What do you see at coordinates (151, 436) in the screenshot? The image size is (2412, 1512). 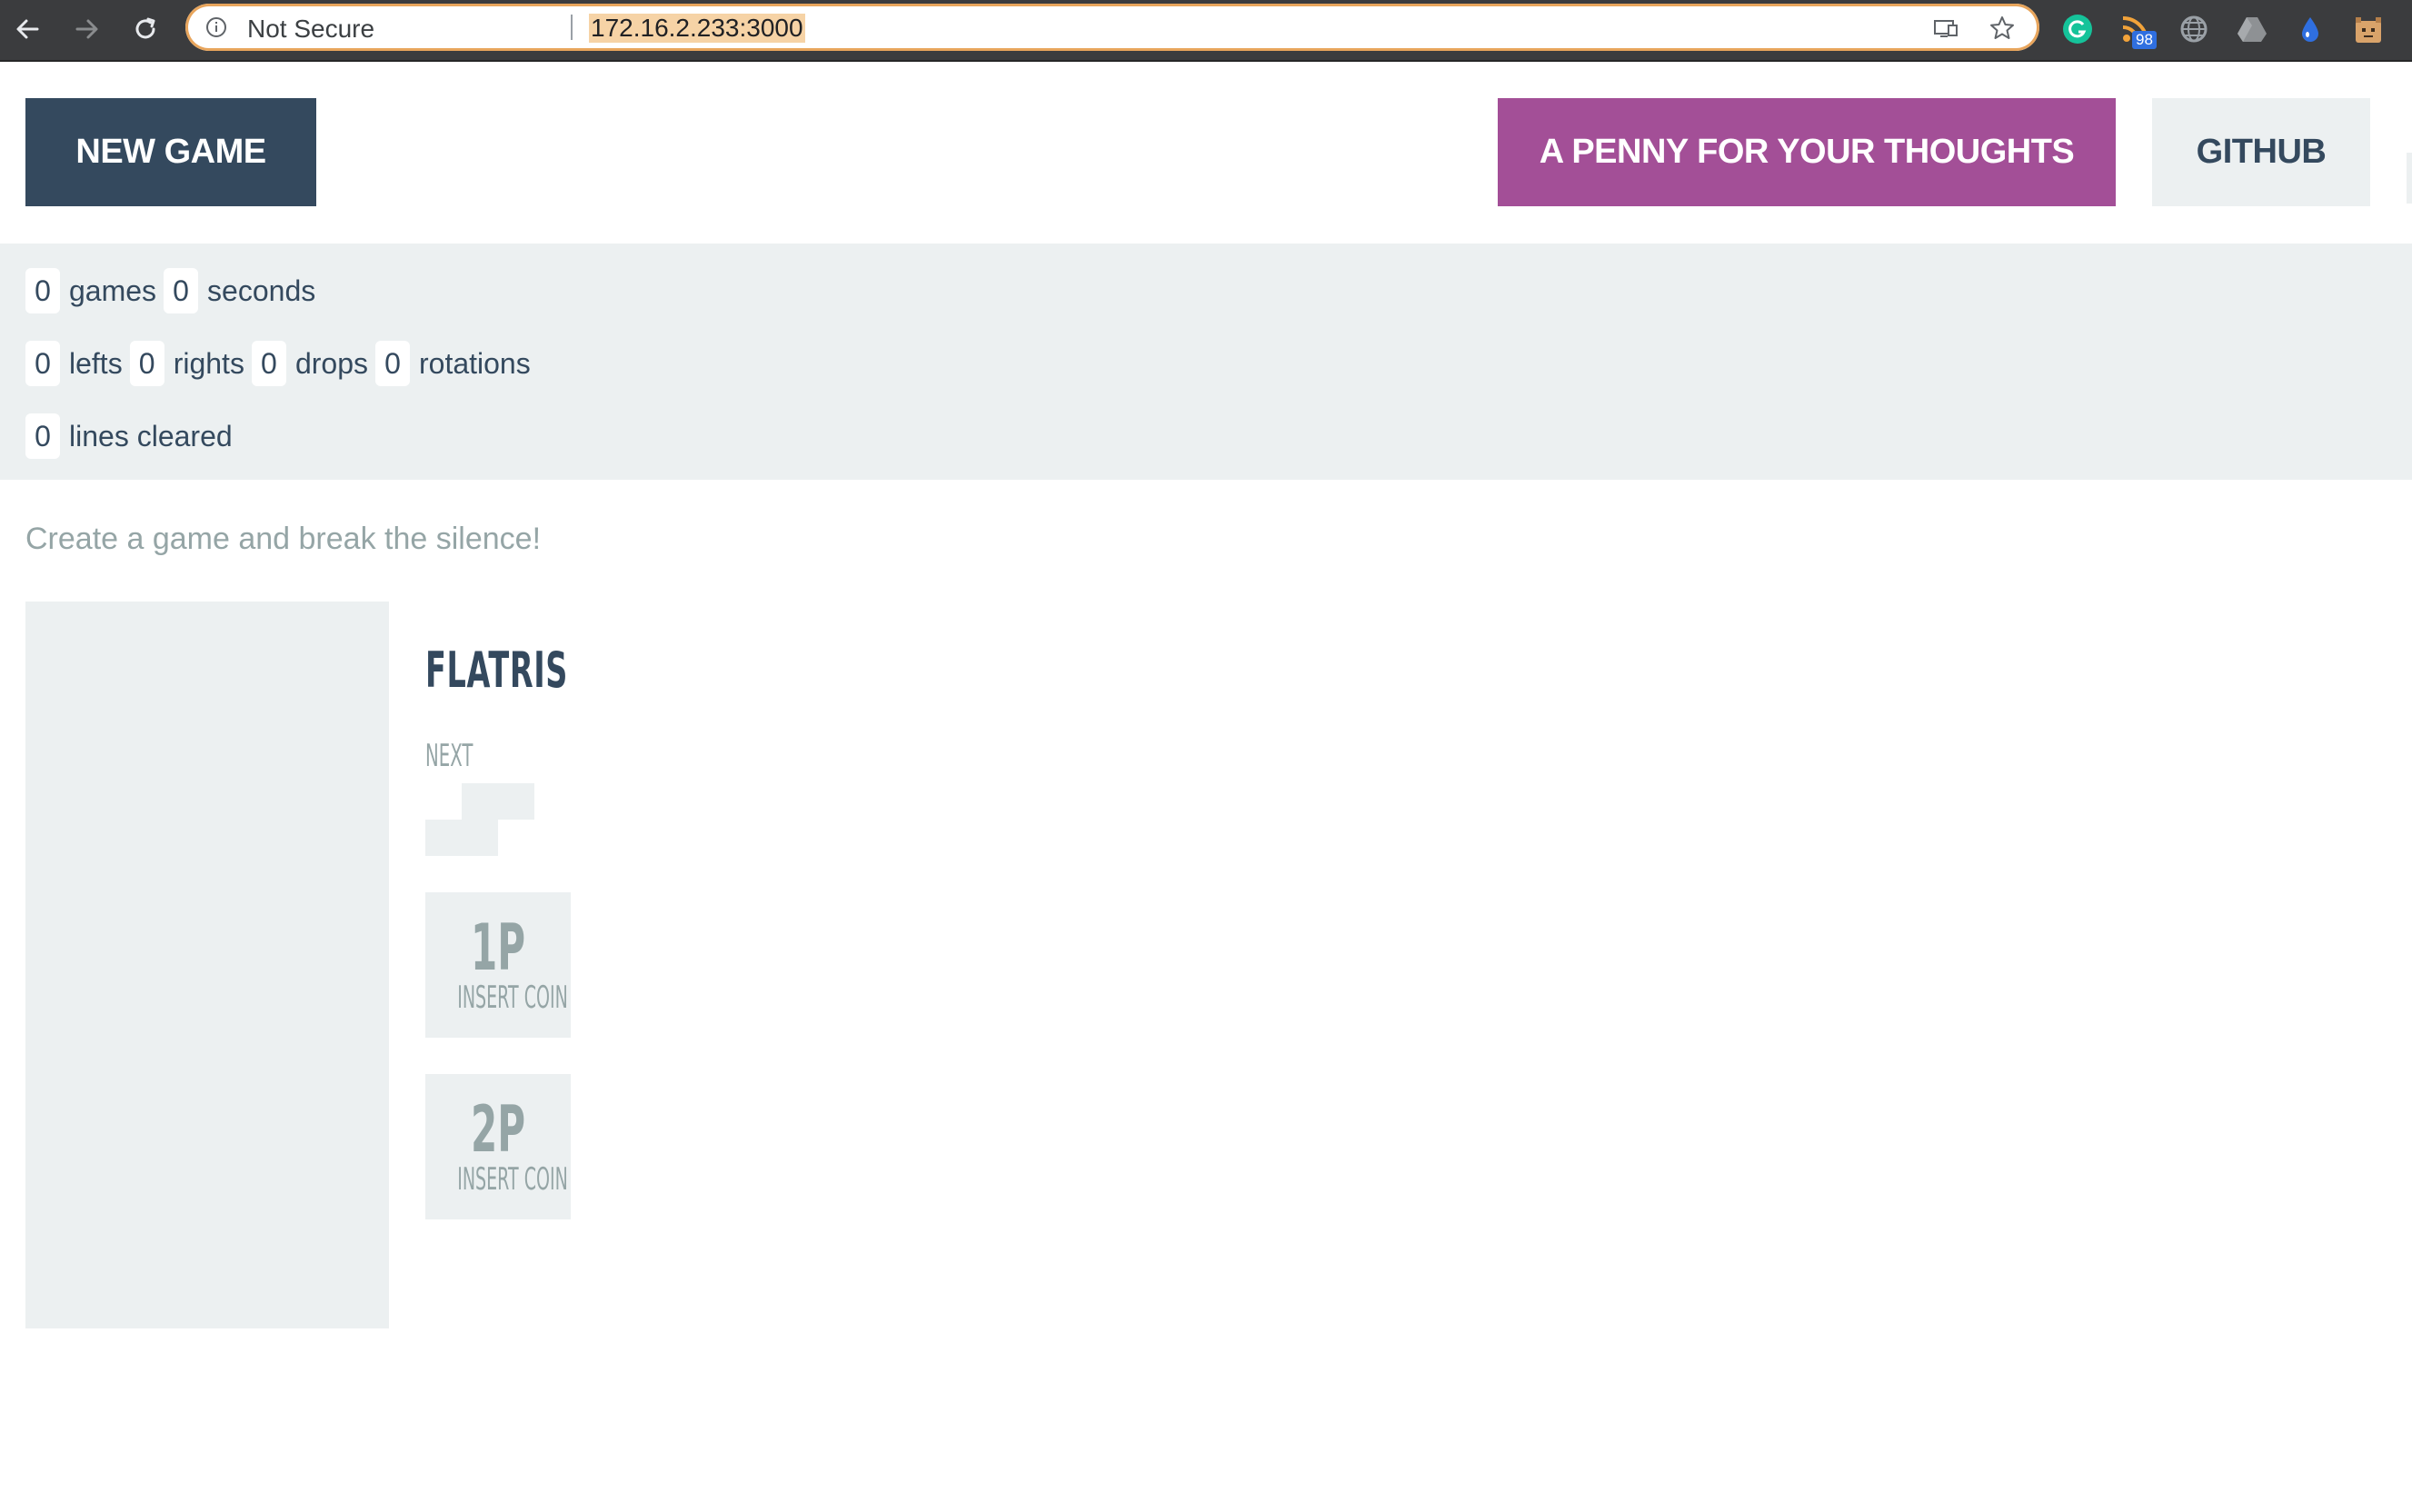 I see `lines-cleared-label: lines cleared` at bounding box center [151, 436].